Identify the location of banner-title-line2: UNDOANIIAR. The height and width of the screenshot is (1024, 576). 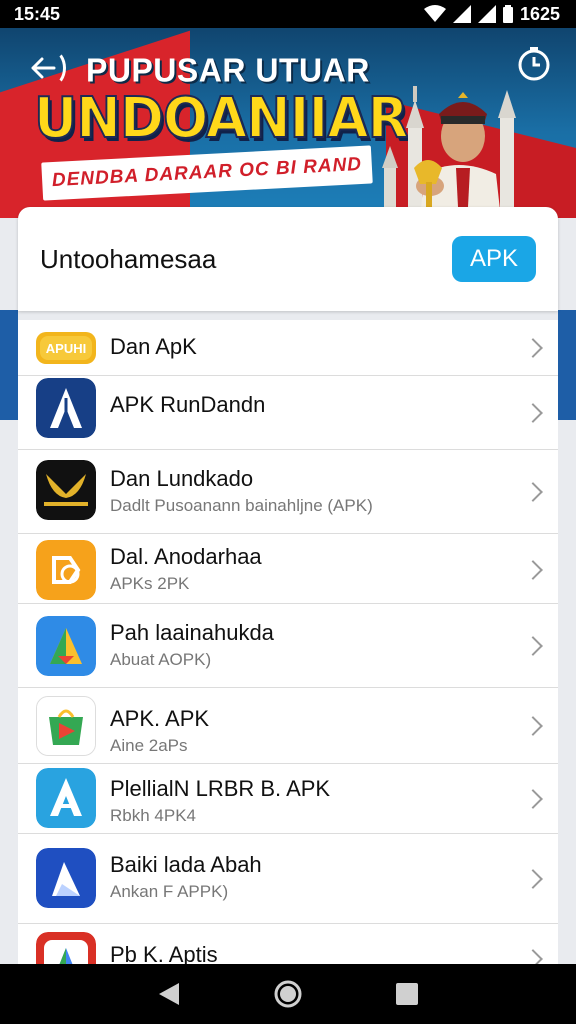
(221, 118).